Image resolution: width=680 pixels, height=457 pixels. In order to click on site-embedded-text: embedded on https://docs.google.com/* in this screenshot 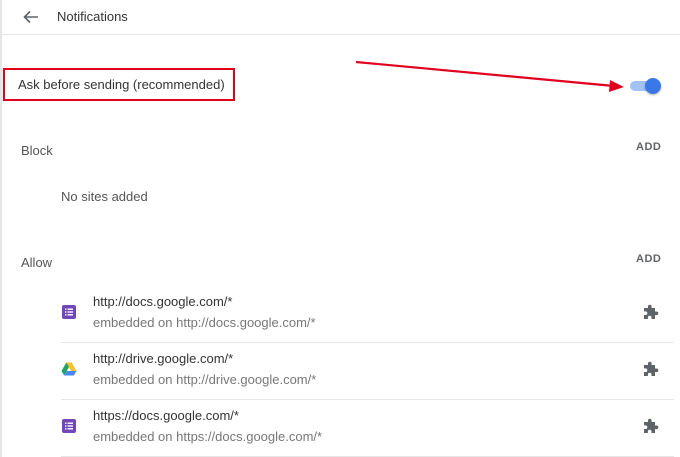, I will do `click(208, 436)`.